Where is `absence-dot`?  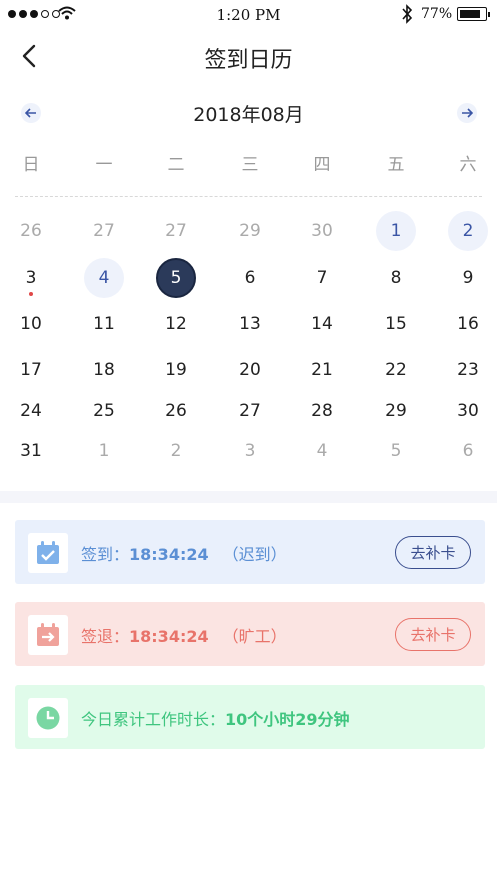
absence-dot is located at coordinates (31, 294).